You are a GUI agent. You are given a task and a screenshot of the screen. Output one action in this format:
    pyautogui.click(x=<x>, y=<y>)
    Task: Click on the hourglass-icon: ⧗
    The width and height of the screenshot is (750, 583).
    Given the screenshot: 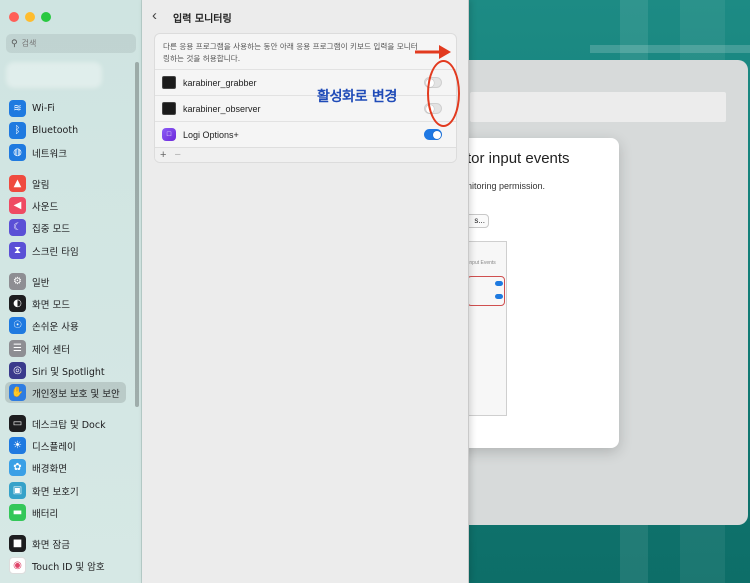 What is the action you would take?
    pyautogui.click(x=17, y=250)
    